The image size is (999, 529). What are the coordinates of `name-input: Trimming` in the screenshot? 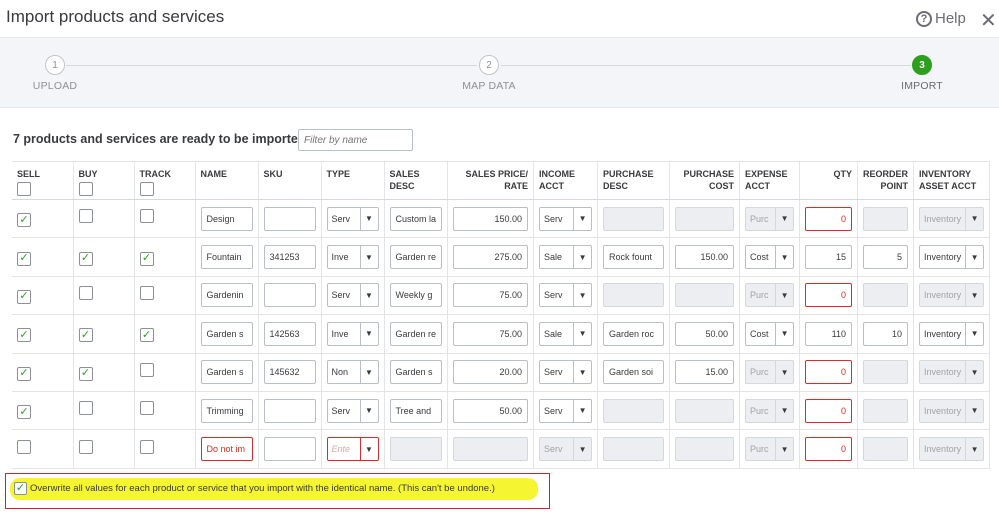 It's located at (226, 410).